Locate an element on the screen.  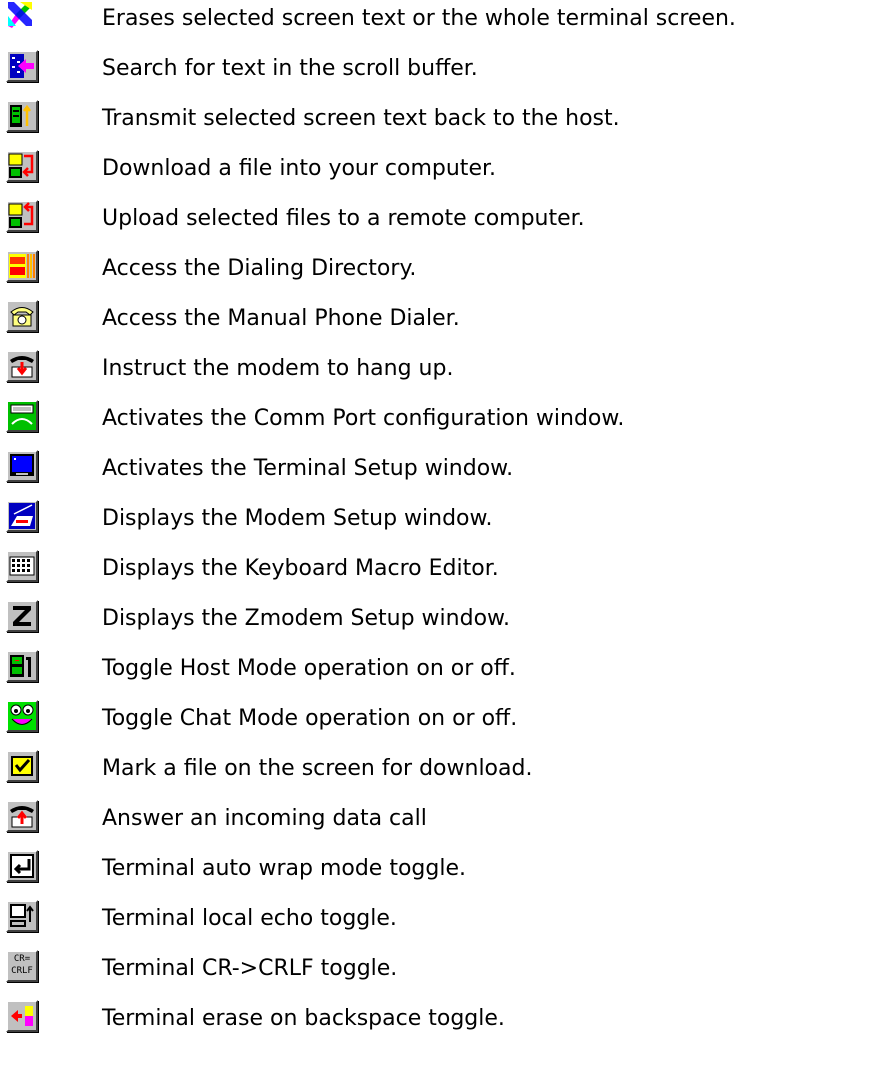
erase-backspace-icon is located at coordinates (22, 1016).